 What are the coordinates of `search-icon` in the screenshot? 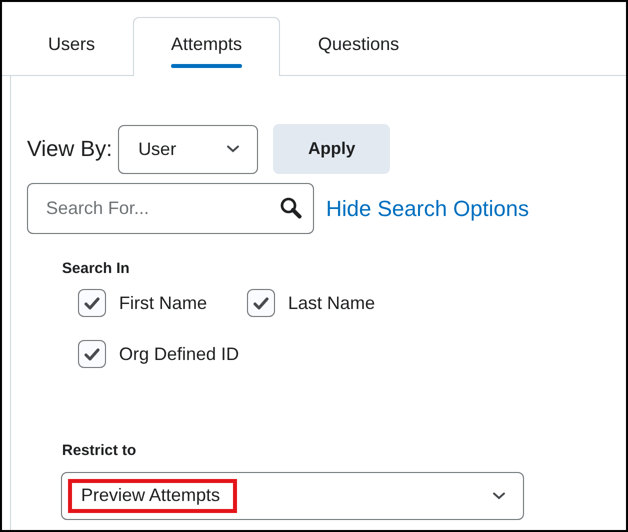 It's located at (291, 208).